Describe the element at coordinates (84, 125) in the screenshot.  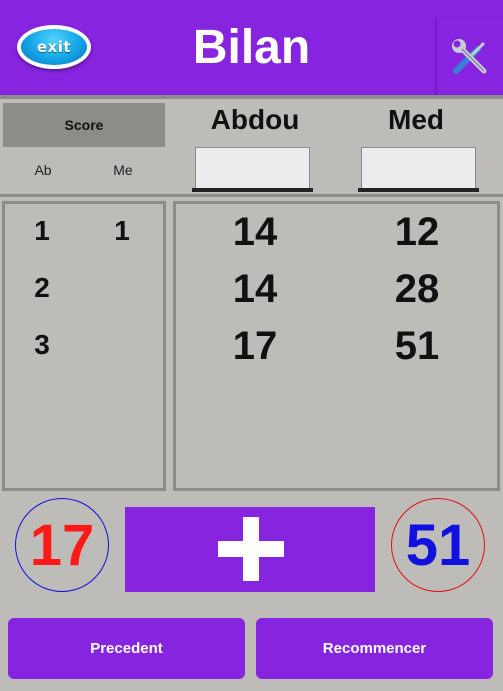
I see `score-label: Score` at that location.